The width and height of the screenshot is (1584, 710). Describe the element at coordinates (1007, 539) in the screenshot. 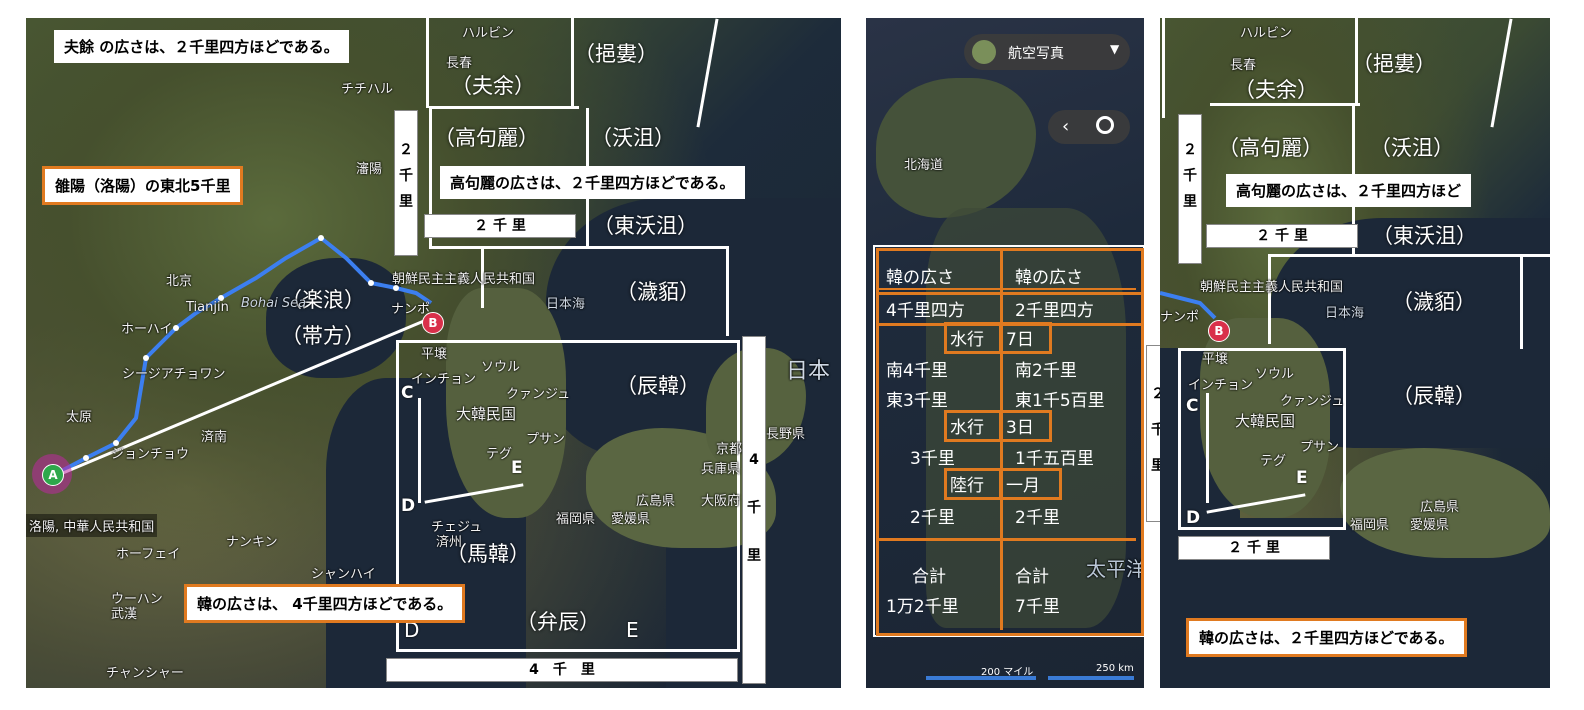

I see `table-divider-h` at that location.